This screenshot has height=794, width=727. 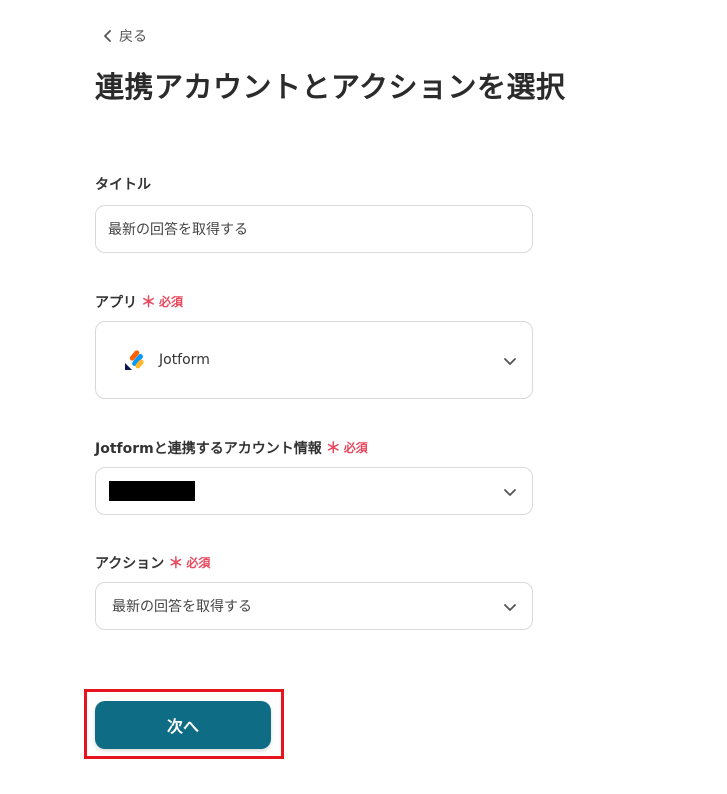 I want to click on title-input-wrapper, so click(x=314, y=229).